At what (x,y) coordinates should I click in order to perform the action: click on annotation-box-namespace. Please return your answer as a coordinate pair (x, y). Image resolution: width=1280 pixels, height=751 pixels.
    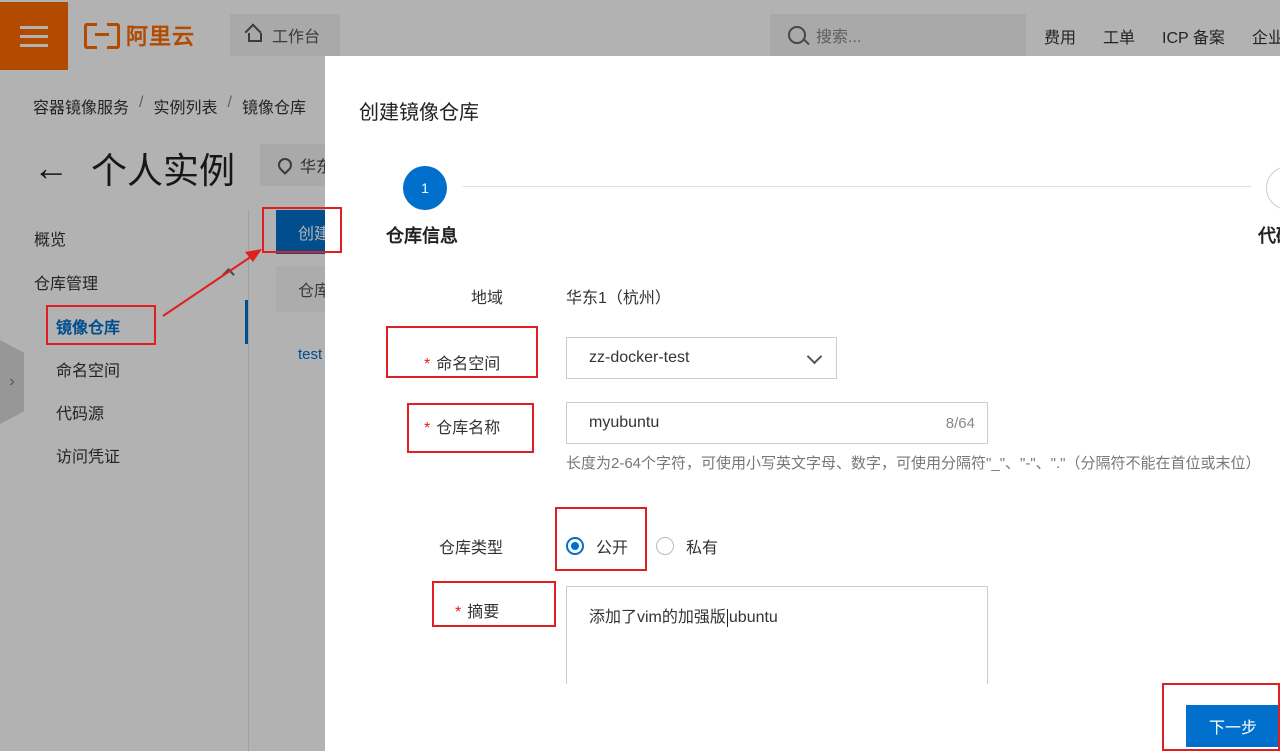
    Looking at the image, I should click on (462, 352).